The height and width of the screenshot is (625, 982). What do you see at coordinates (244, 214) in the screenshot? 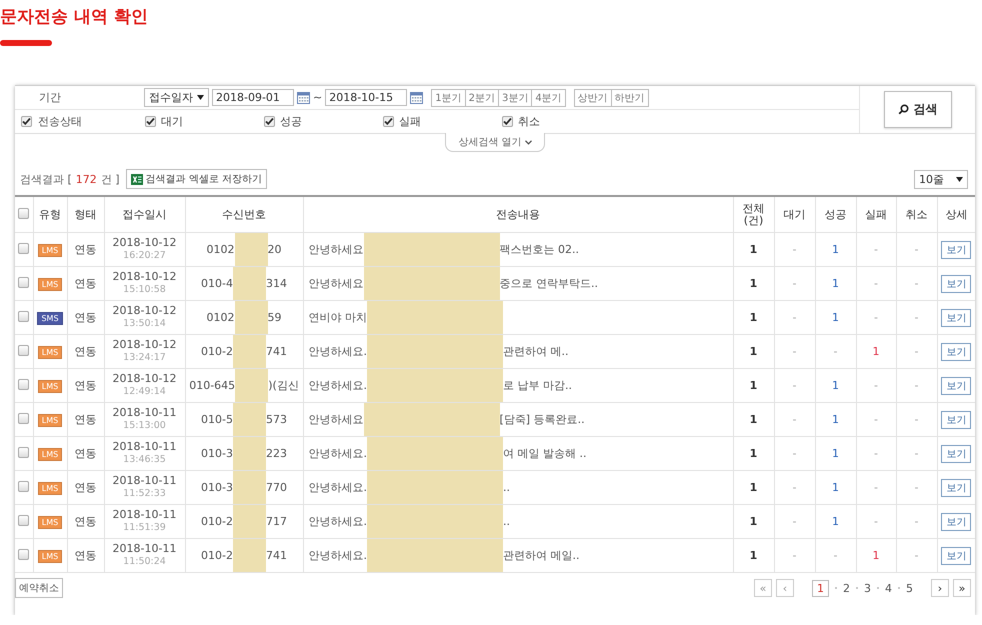
I see `column-header: 수신번호` at bounding box center [244, 214].